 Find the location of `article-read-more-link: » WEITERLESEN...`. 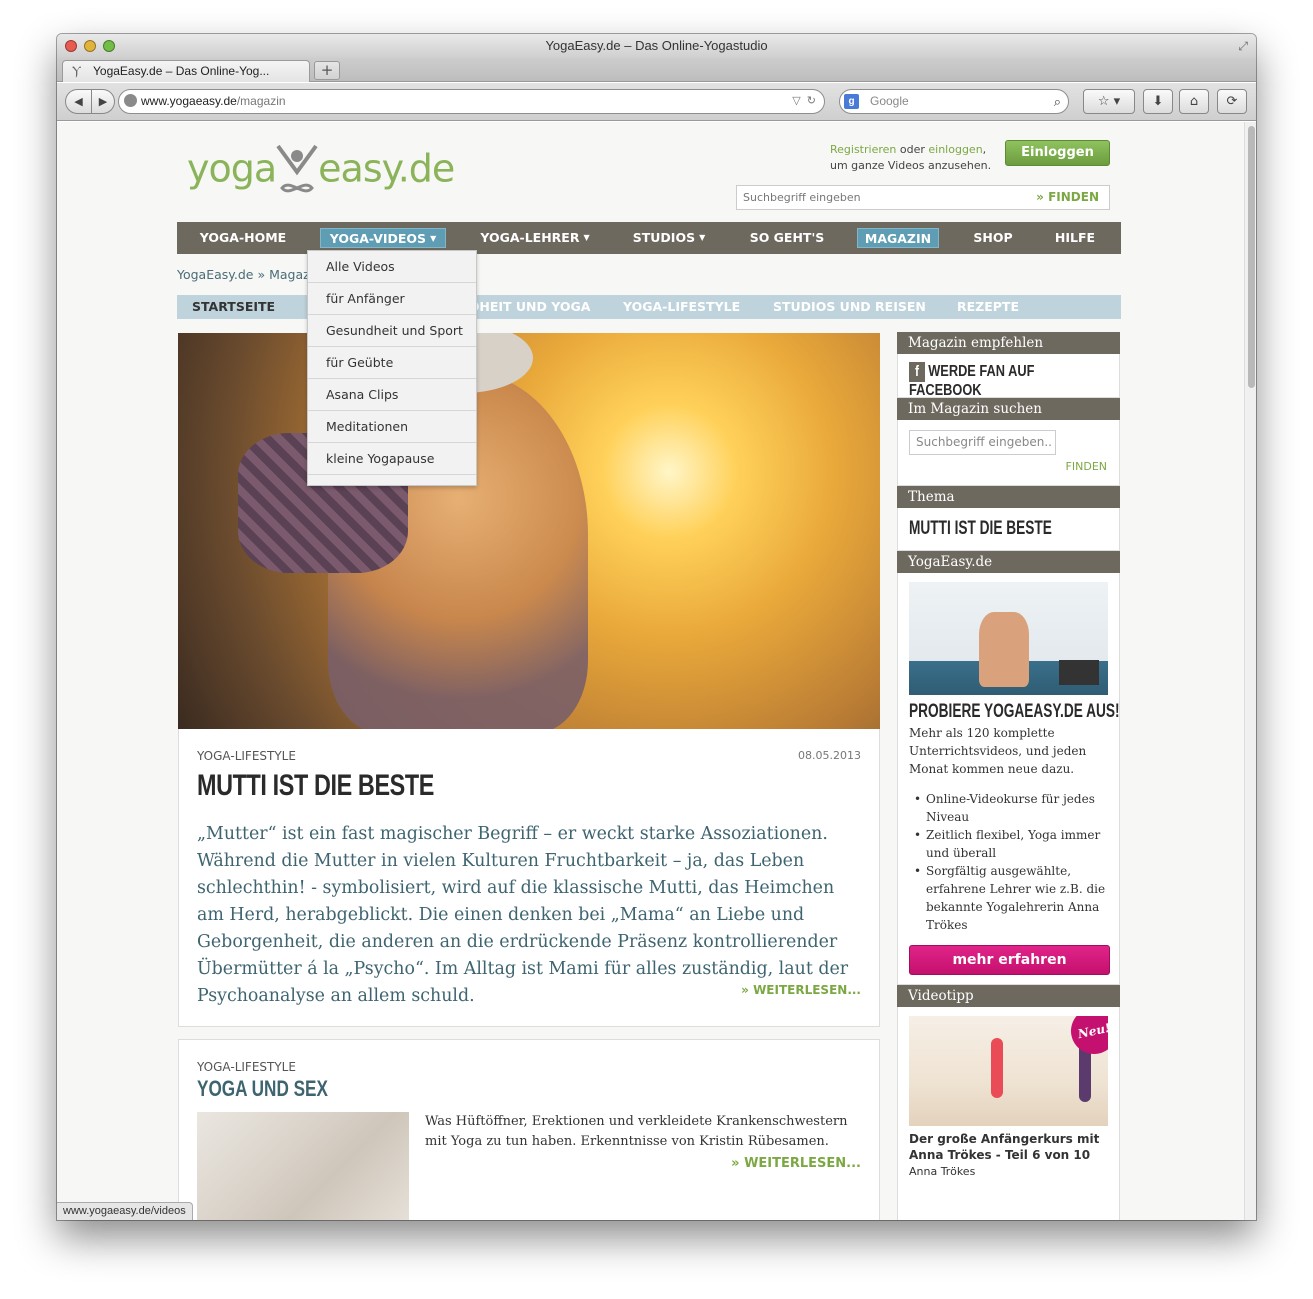

article-read-more-link: » WEITERLESEN... is located at coordinates (801, 990).